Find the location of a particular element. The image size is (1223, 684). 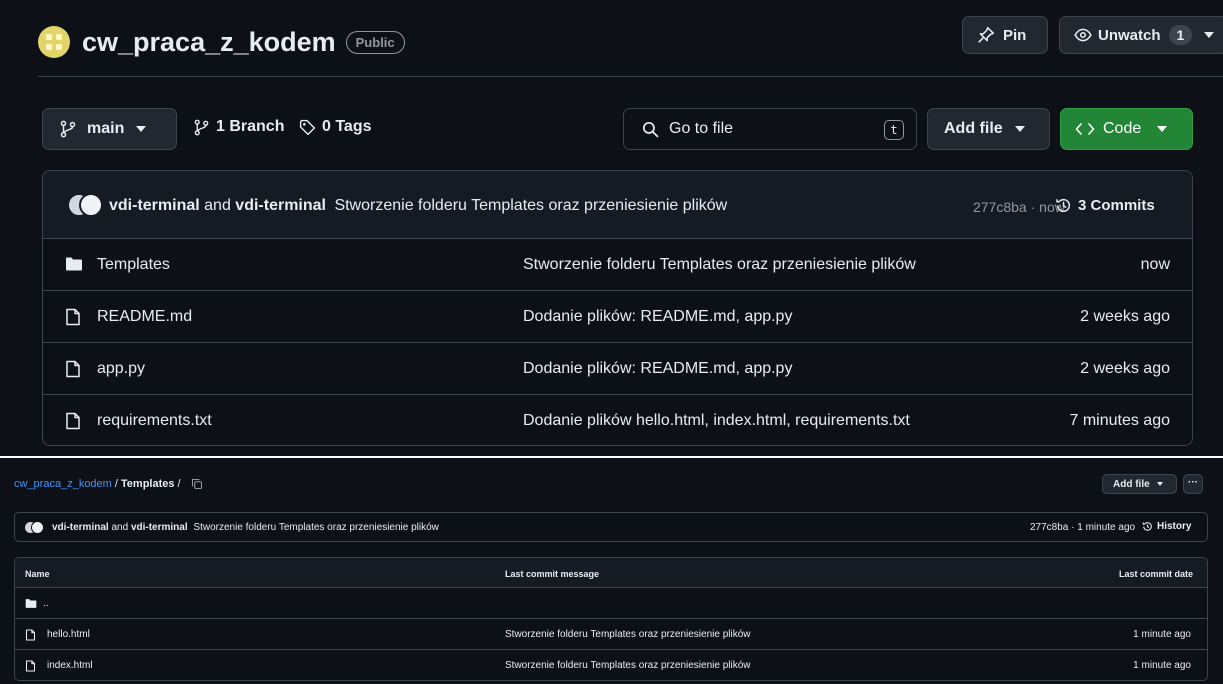

search-icon is located at coordinates (650, 129).